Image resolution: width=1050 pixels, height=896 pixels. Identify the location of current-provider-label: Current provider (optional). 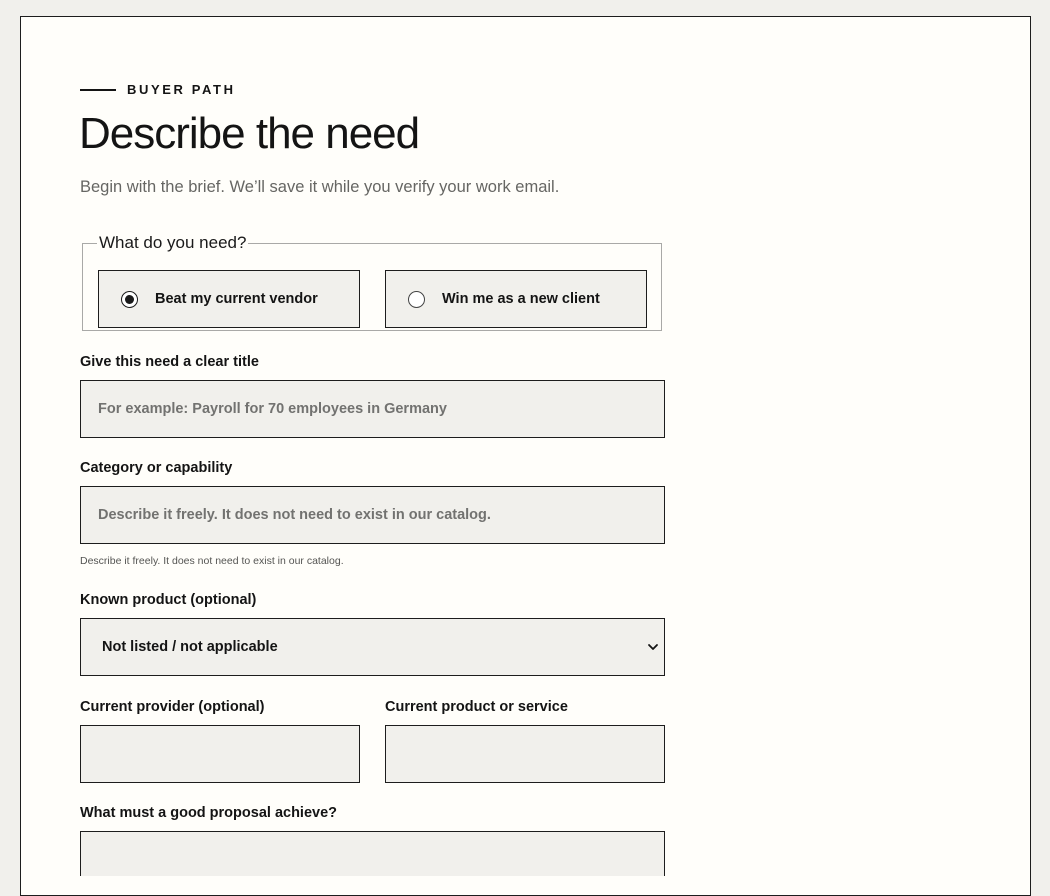
(172, 707).